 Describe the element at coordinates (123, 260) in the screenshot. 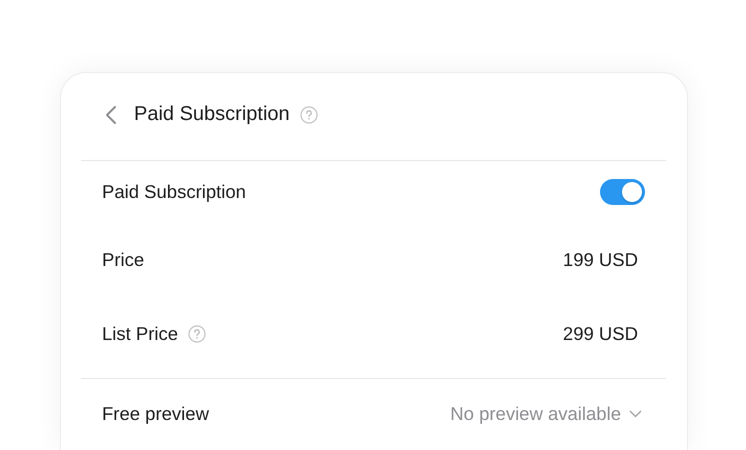

I see `setting-label: Price` at that location.